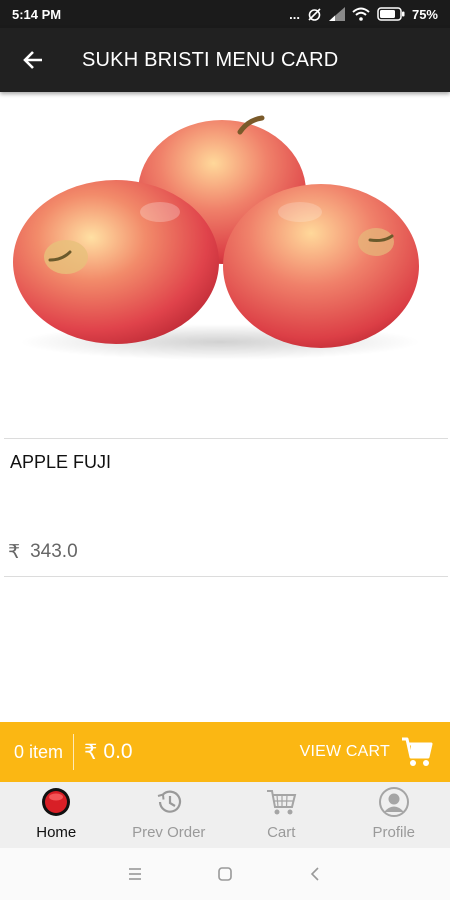 The width and height of the screenshot is (450, 900). Describe the element at coordinates (37, 14) in the screenshot. I see `status-time: 5:14 PM` at that location.